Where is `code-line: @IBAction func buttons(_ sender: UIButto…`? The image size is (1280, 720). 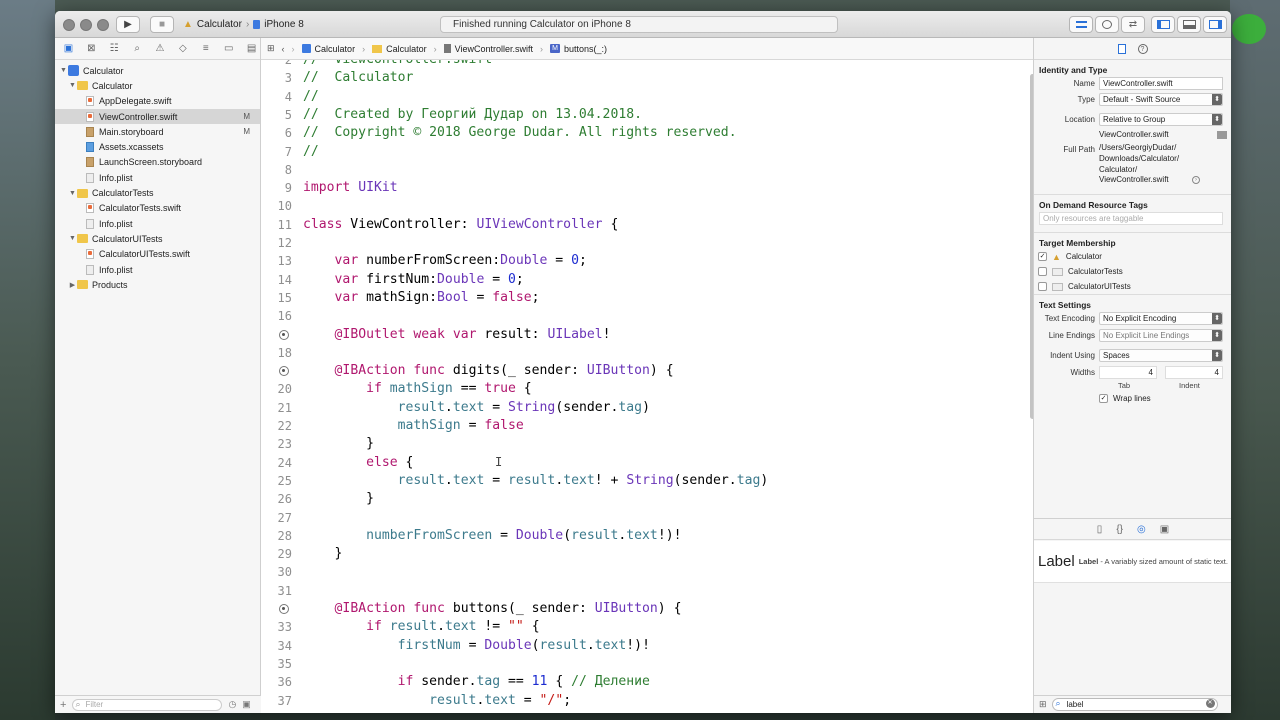
code-line: @IBAction func buttons(_ sender: UIButto… is located at coordinates (641, 609).